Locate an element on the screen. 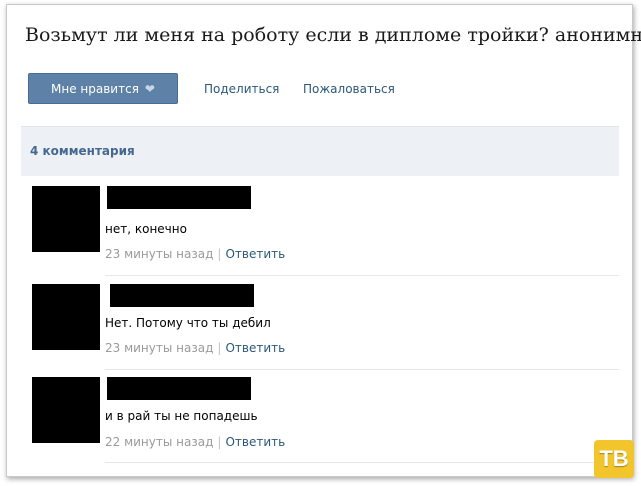  like-button-label: Мне нравится is located at coordinates (95, 88).